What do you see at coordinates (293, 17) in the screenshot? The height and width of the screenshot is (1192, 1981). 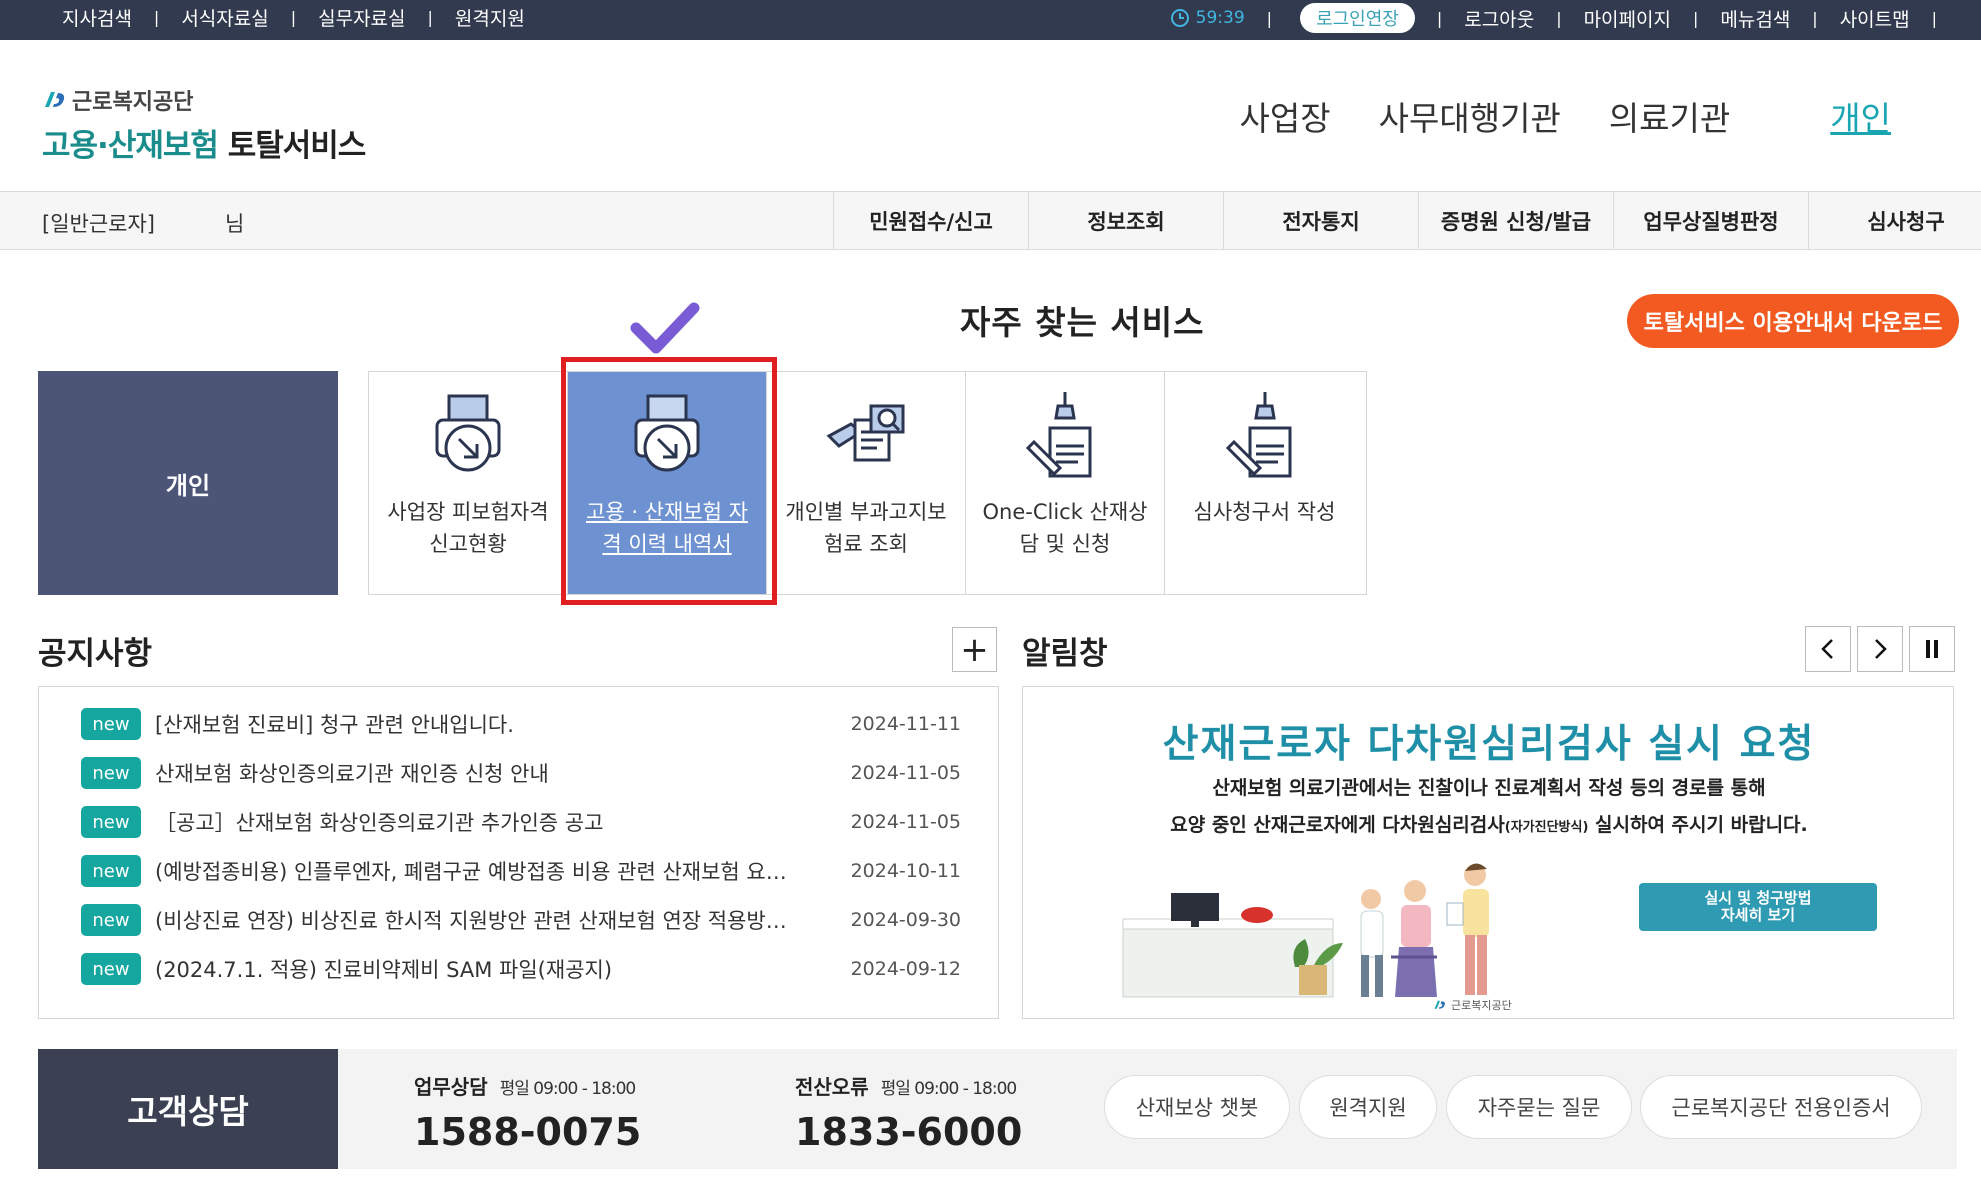 I see `utility-links-left: 지사검색 | 서식자료실 | 실무자료실 | 원격지원` at bounding box center [293, 17].